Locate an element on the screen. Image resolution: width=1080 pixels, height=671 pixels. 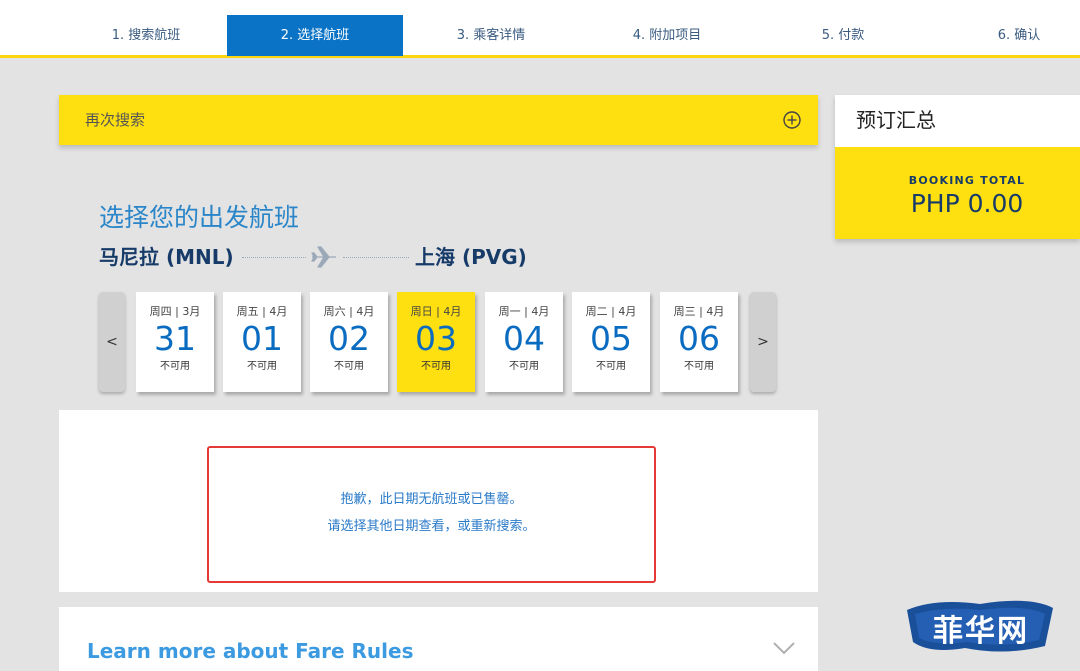
search-again-bar: 再次搜索 is located at coordinates (438, 120).